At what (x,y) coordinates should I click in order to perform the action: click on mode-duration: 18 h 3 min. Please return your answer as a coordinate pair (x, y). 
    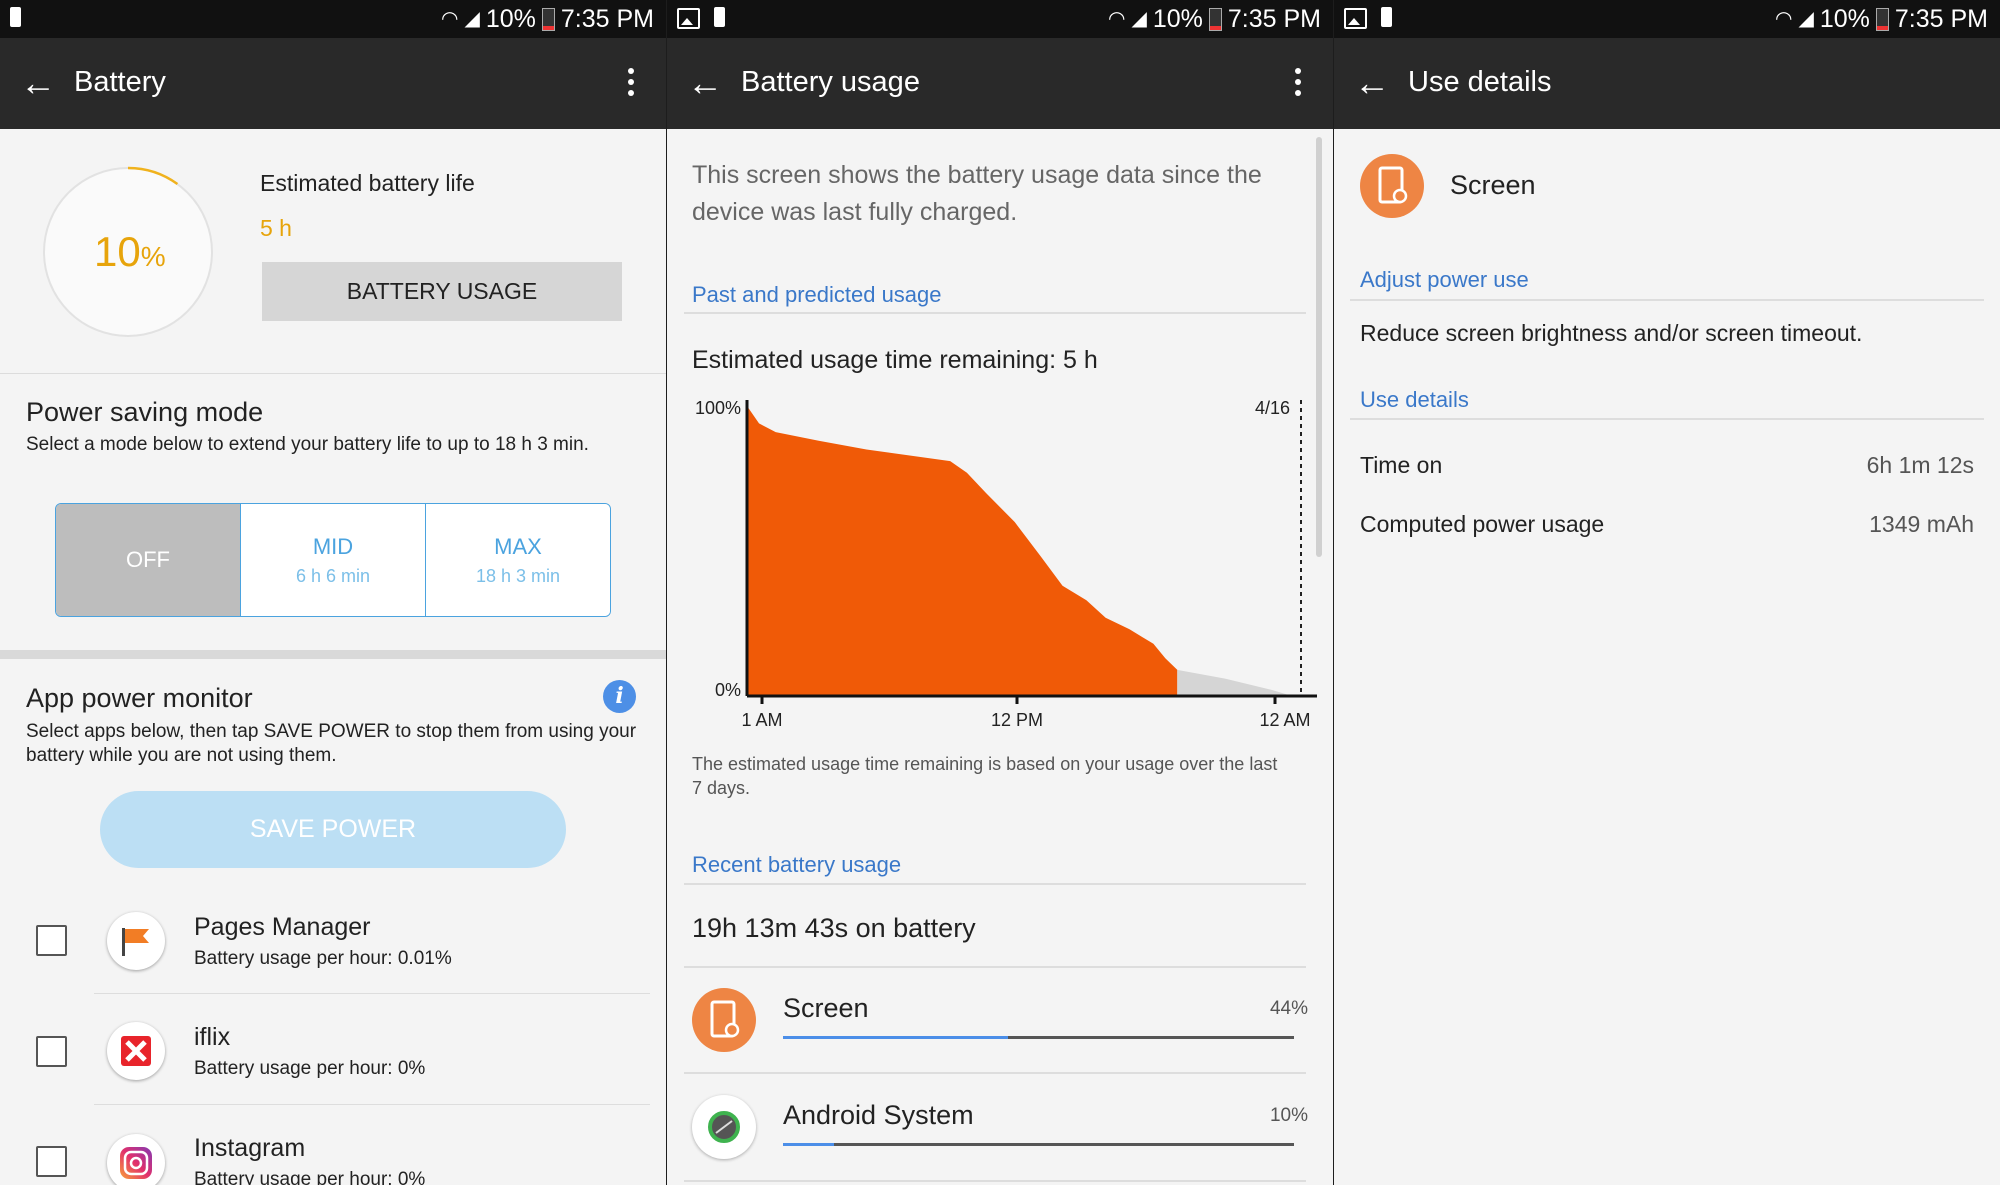
    Looking at the image, I should click on (518, 575).